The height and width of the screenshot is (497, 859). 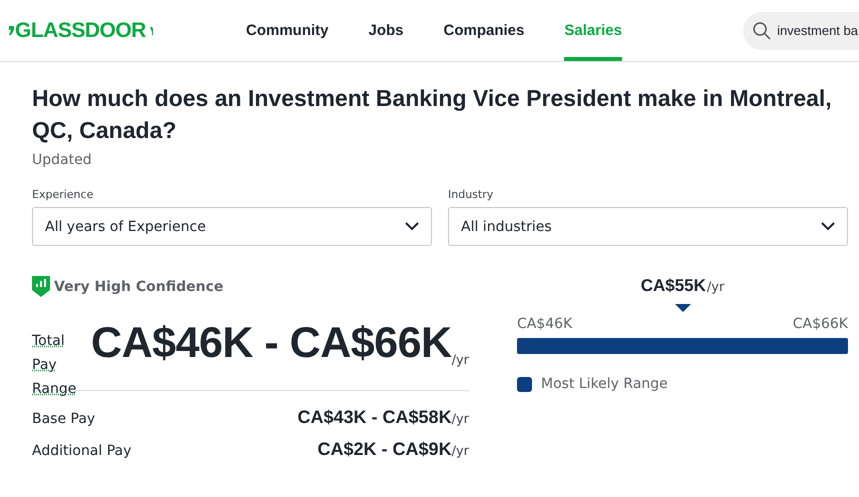 What do you see at coordinates (762, 31) in the screenshot?
I see `search-icon` at bounding box center [762, 31].